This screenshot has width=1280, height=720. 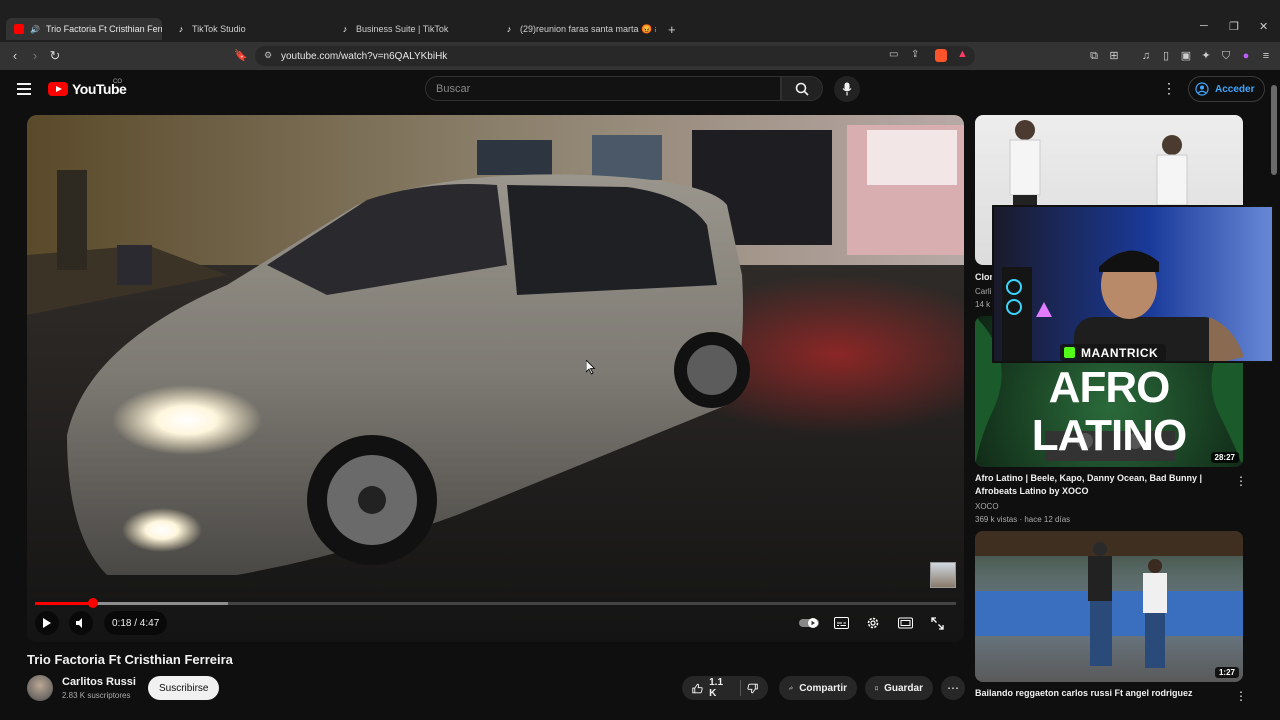 What do you see at coordinates (941, 55) in the screenshot?
I see `brave-shields-icon` at bounding box center [941, 55].